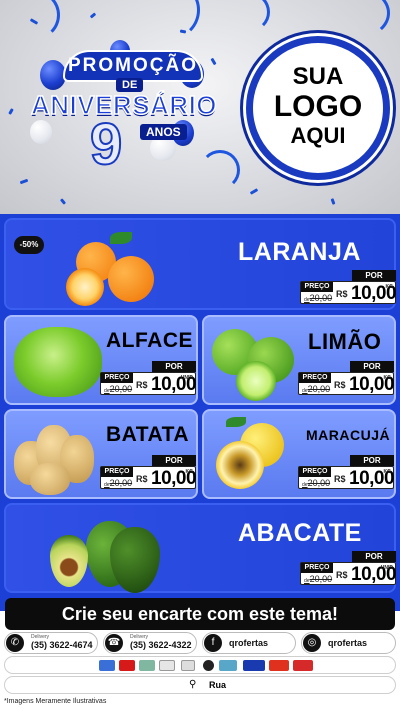 The image size is (400, 711). What do you see at coordinates (29, 245) in the screenshot?
I see `discount-badge: -50%` at bounding box center [29, 245].